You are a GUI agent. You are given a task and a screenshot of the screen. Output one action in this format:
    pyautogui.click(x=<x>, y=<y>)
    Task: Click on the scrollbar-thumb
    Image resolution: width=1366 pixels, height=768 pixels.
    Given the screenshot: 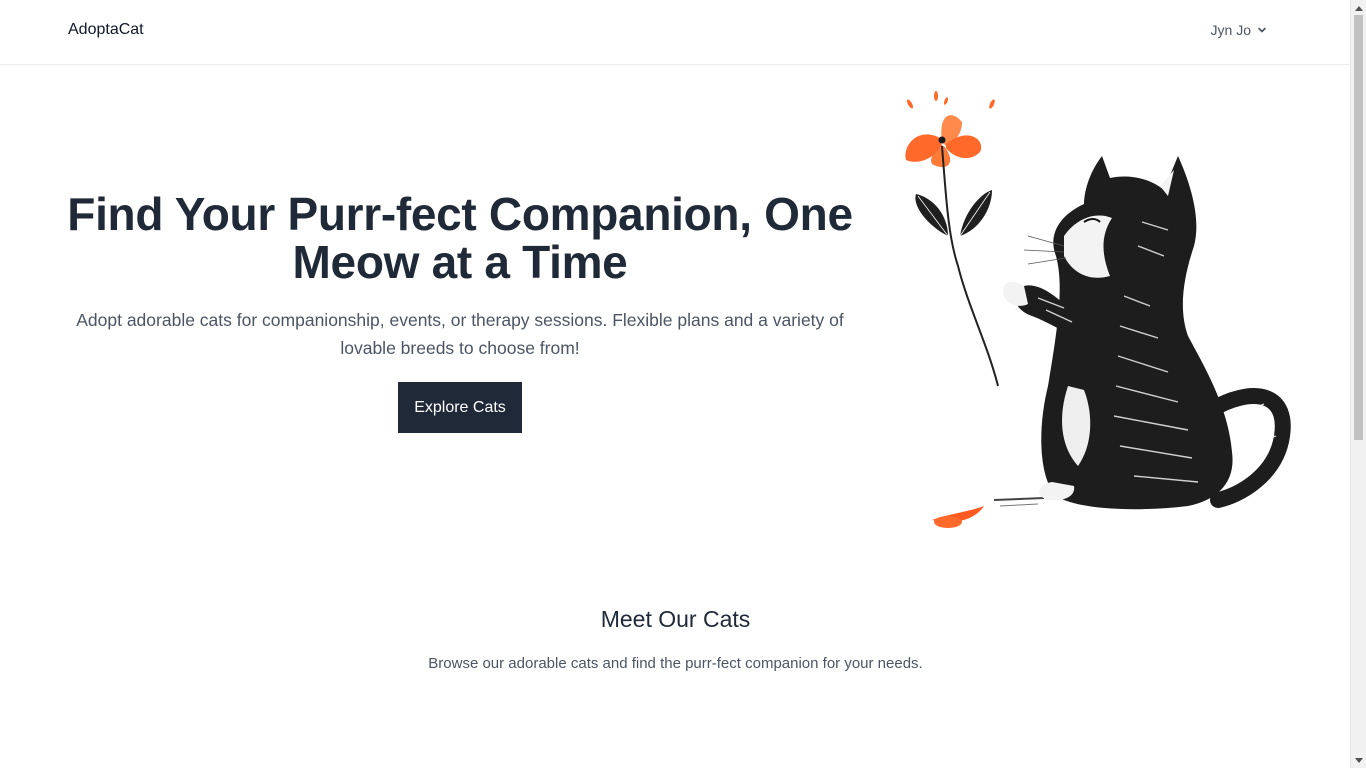 What is the action you would take?
    pyautogui.click(x=1358, y=227)
    